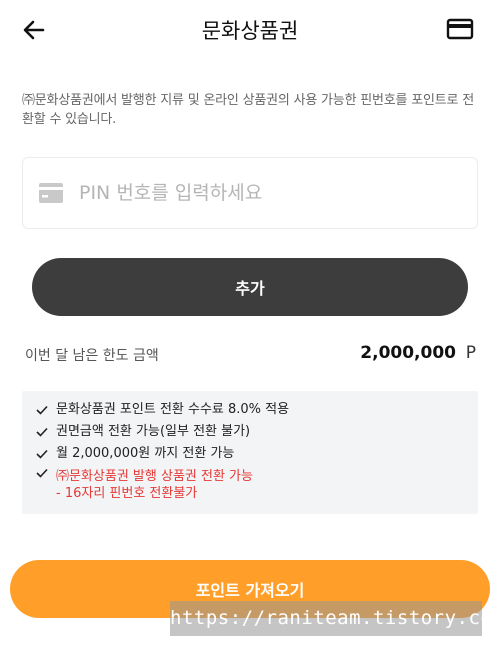  Describe the element at coordinates (335, 618) in the screenshot. I see `watermark-text: https://raniteam.tistory.com` at that location.